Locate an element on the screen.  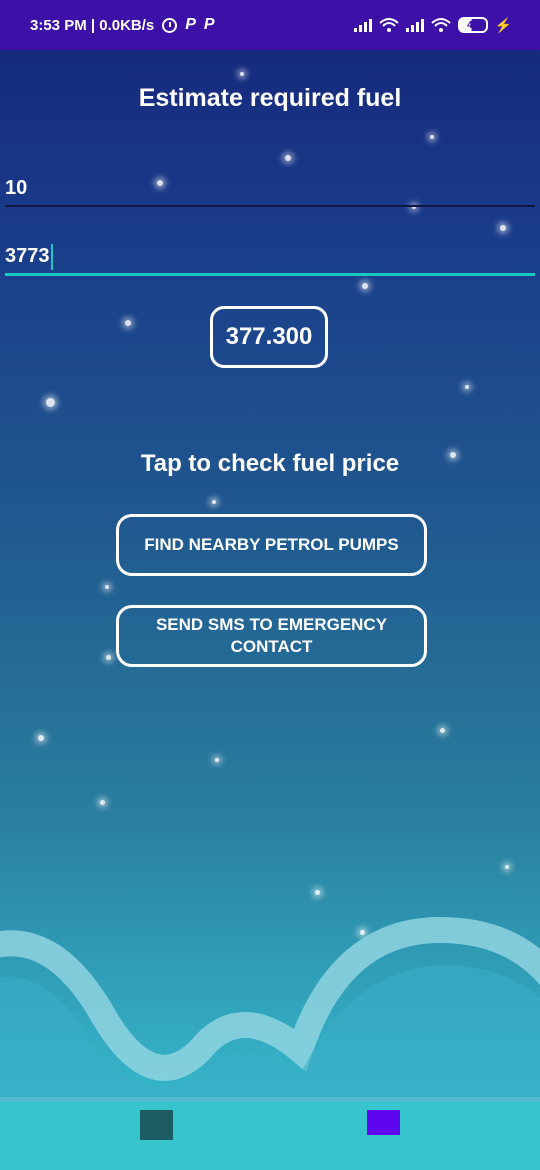
signal-icon is located at coordinates (362, 25).